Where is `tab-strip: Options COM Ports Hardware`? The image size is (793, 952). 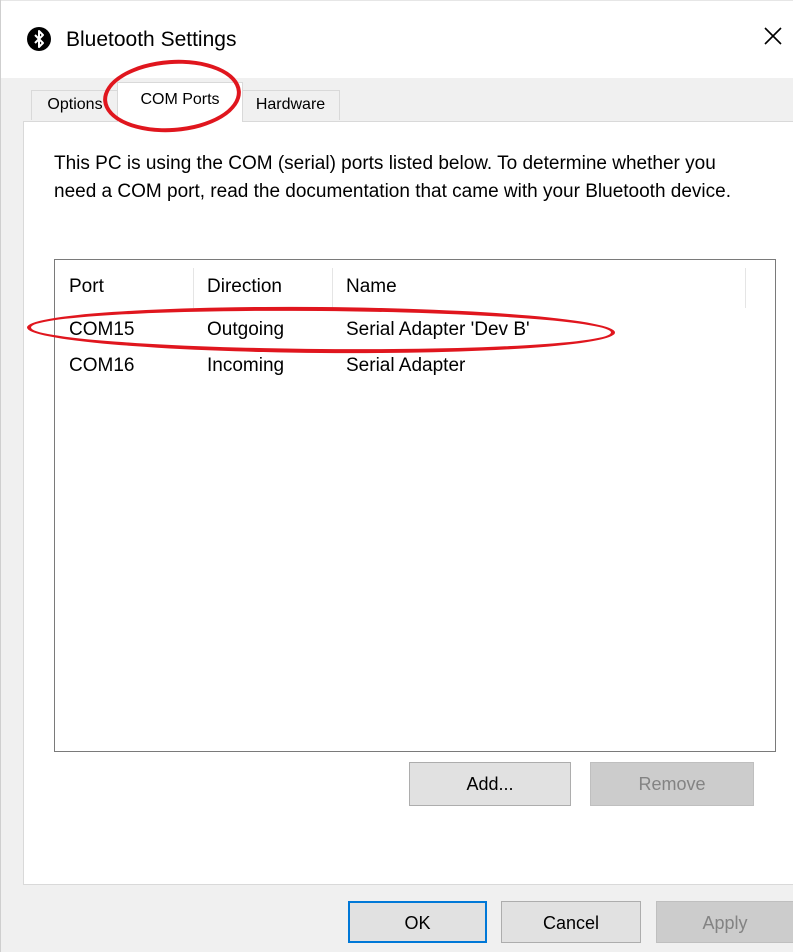 tab-strip: Options COM Ports Hardware is located at coordinates (397, 102).